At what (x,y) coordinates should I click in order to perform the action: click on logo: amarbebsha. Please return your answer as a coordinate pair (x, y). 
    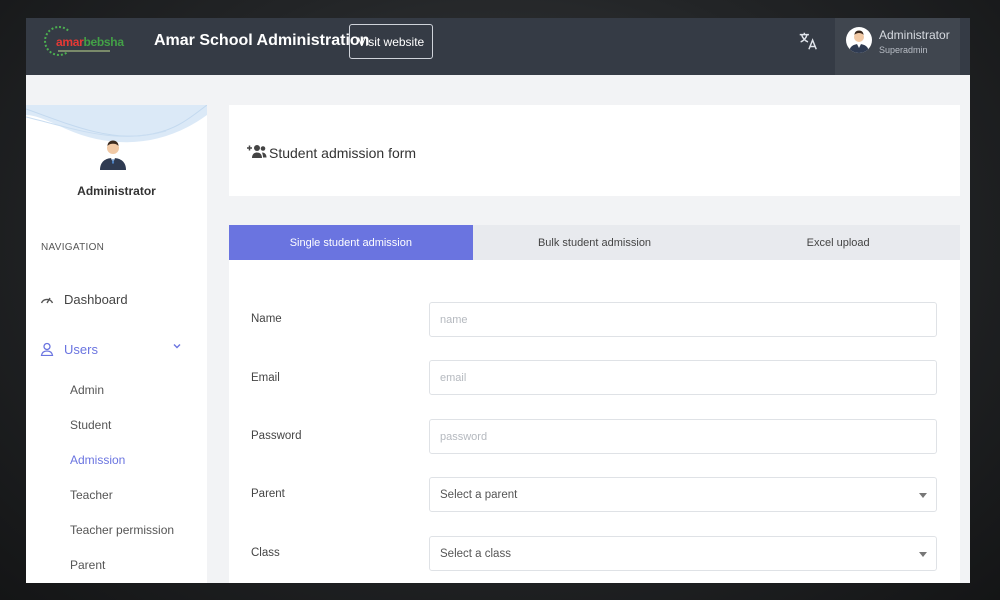
    Looking at the image, I should click on (84, 44).